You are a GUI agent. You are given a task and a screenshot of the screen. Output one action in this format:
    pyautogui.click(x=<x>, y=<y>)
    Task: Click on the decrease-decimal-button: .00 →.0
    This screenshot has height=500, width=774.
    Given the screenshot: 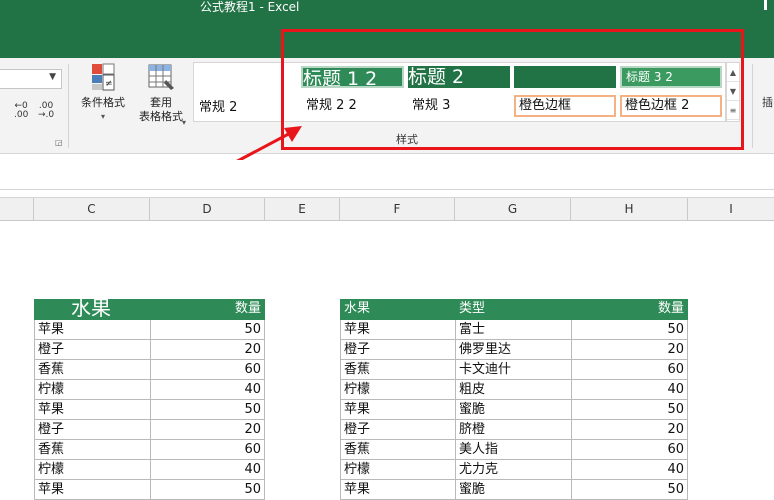 What is the action you would take?
    pyautogui.click(x=46, y=111)
    